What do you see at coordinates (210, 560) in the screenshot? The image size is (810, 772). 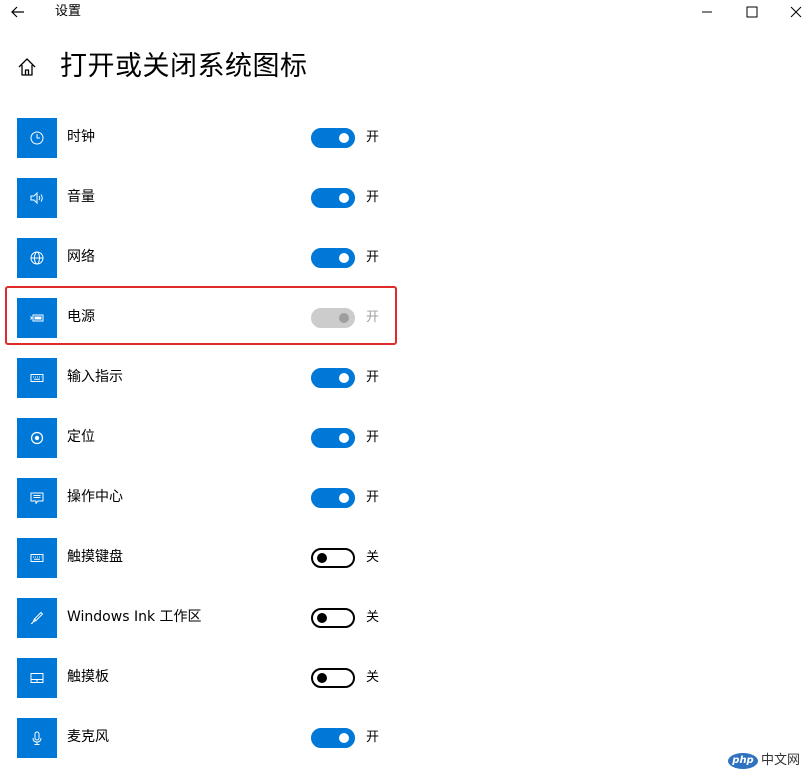 I see `setting-row-touch-keyboard: 触摸键盘 关` at bounding box center [210, 560].